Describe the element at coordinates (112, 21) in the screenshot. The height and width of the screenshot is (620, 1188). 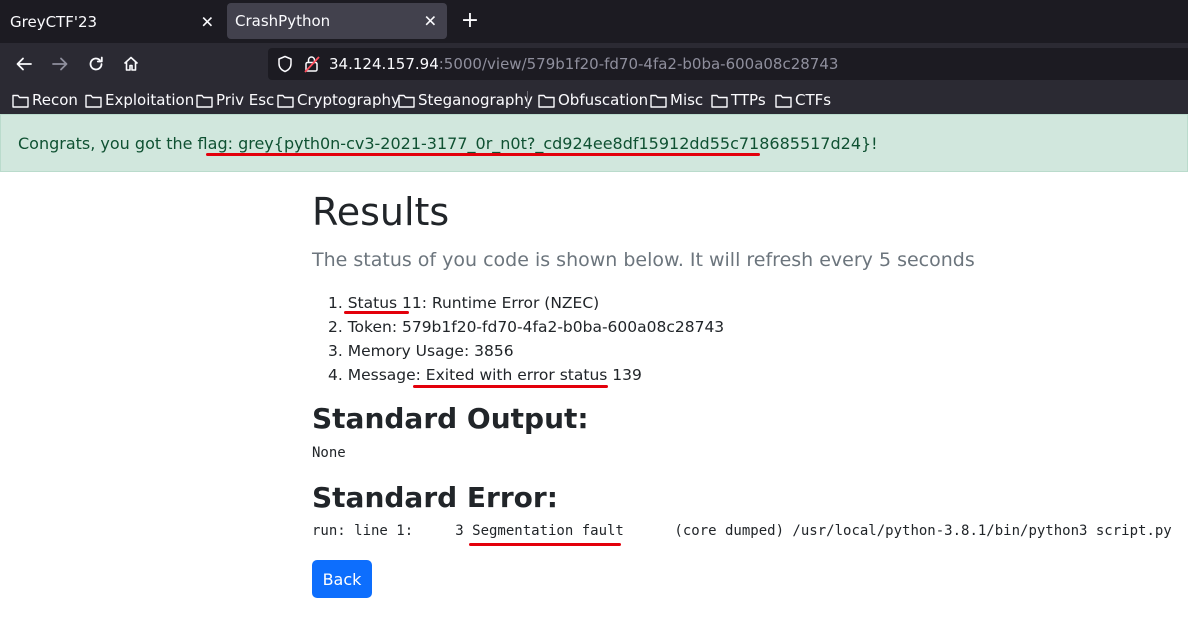
I see `tab-greyctf: GreyCTF'23 ✕` at that location.